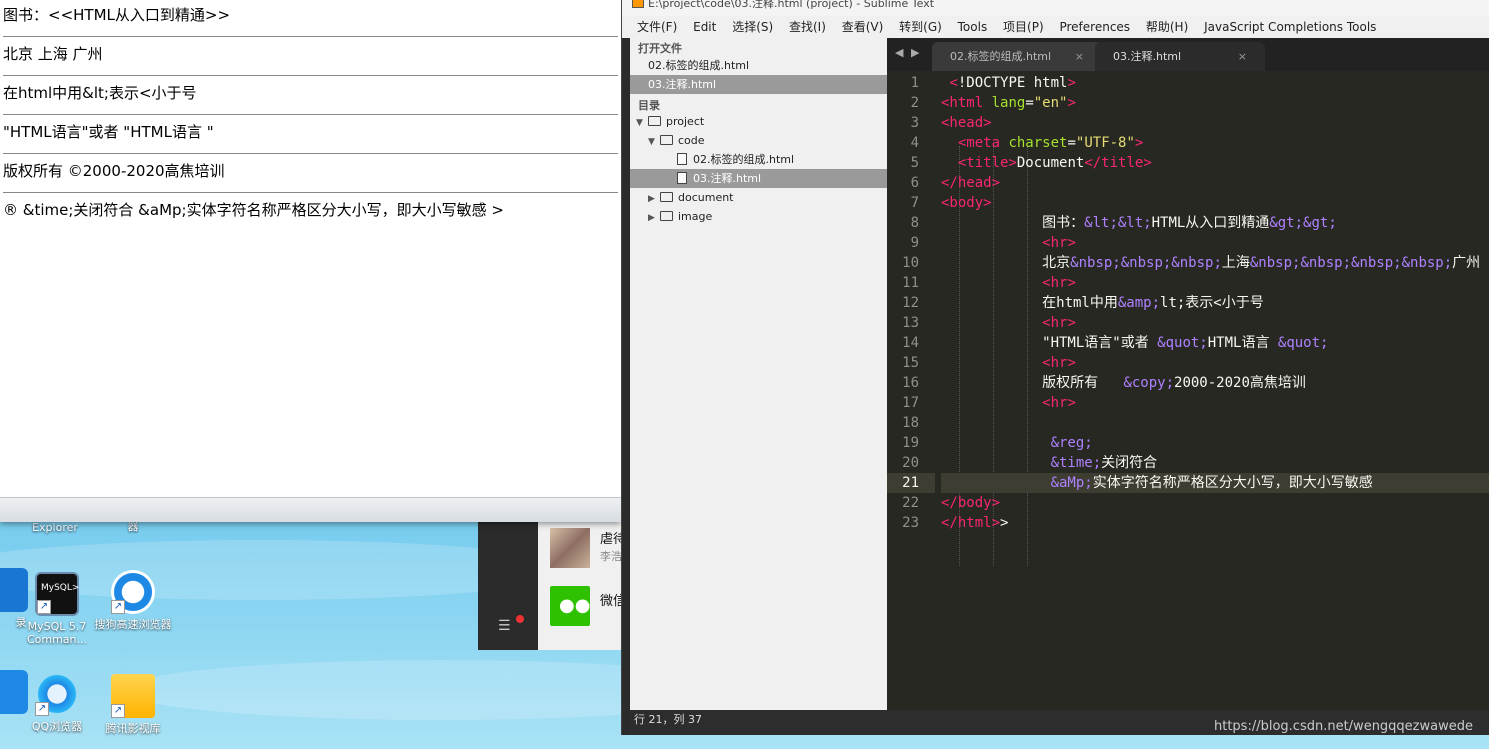 The width and height of the screenshot is (1489, 749). I want to click on tree-file: 02.标签的组成.html, so click(758, 159).